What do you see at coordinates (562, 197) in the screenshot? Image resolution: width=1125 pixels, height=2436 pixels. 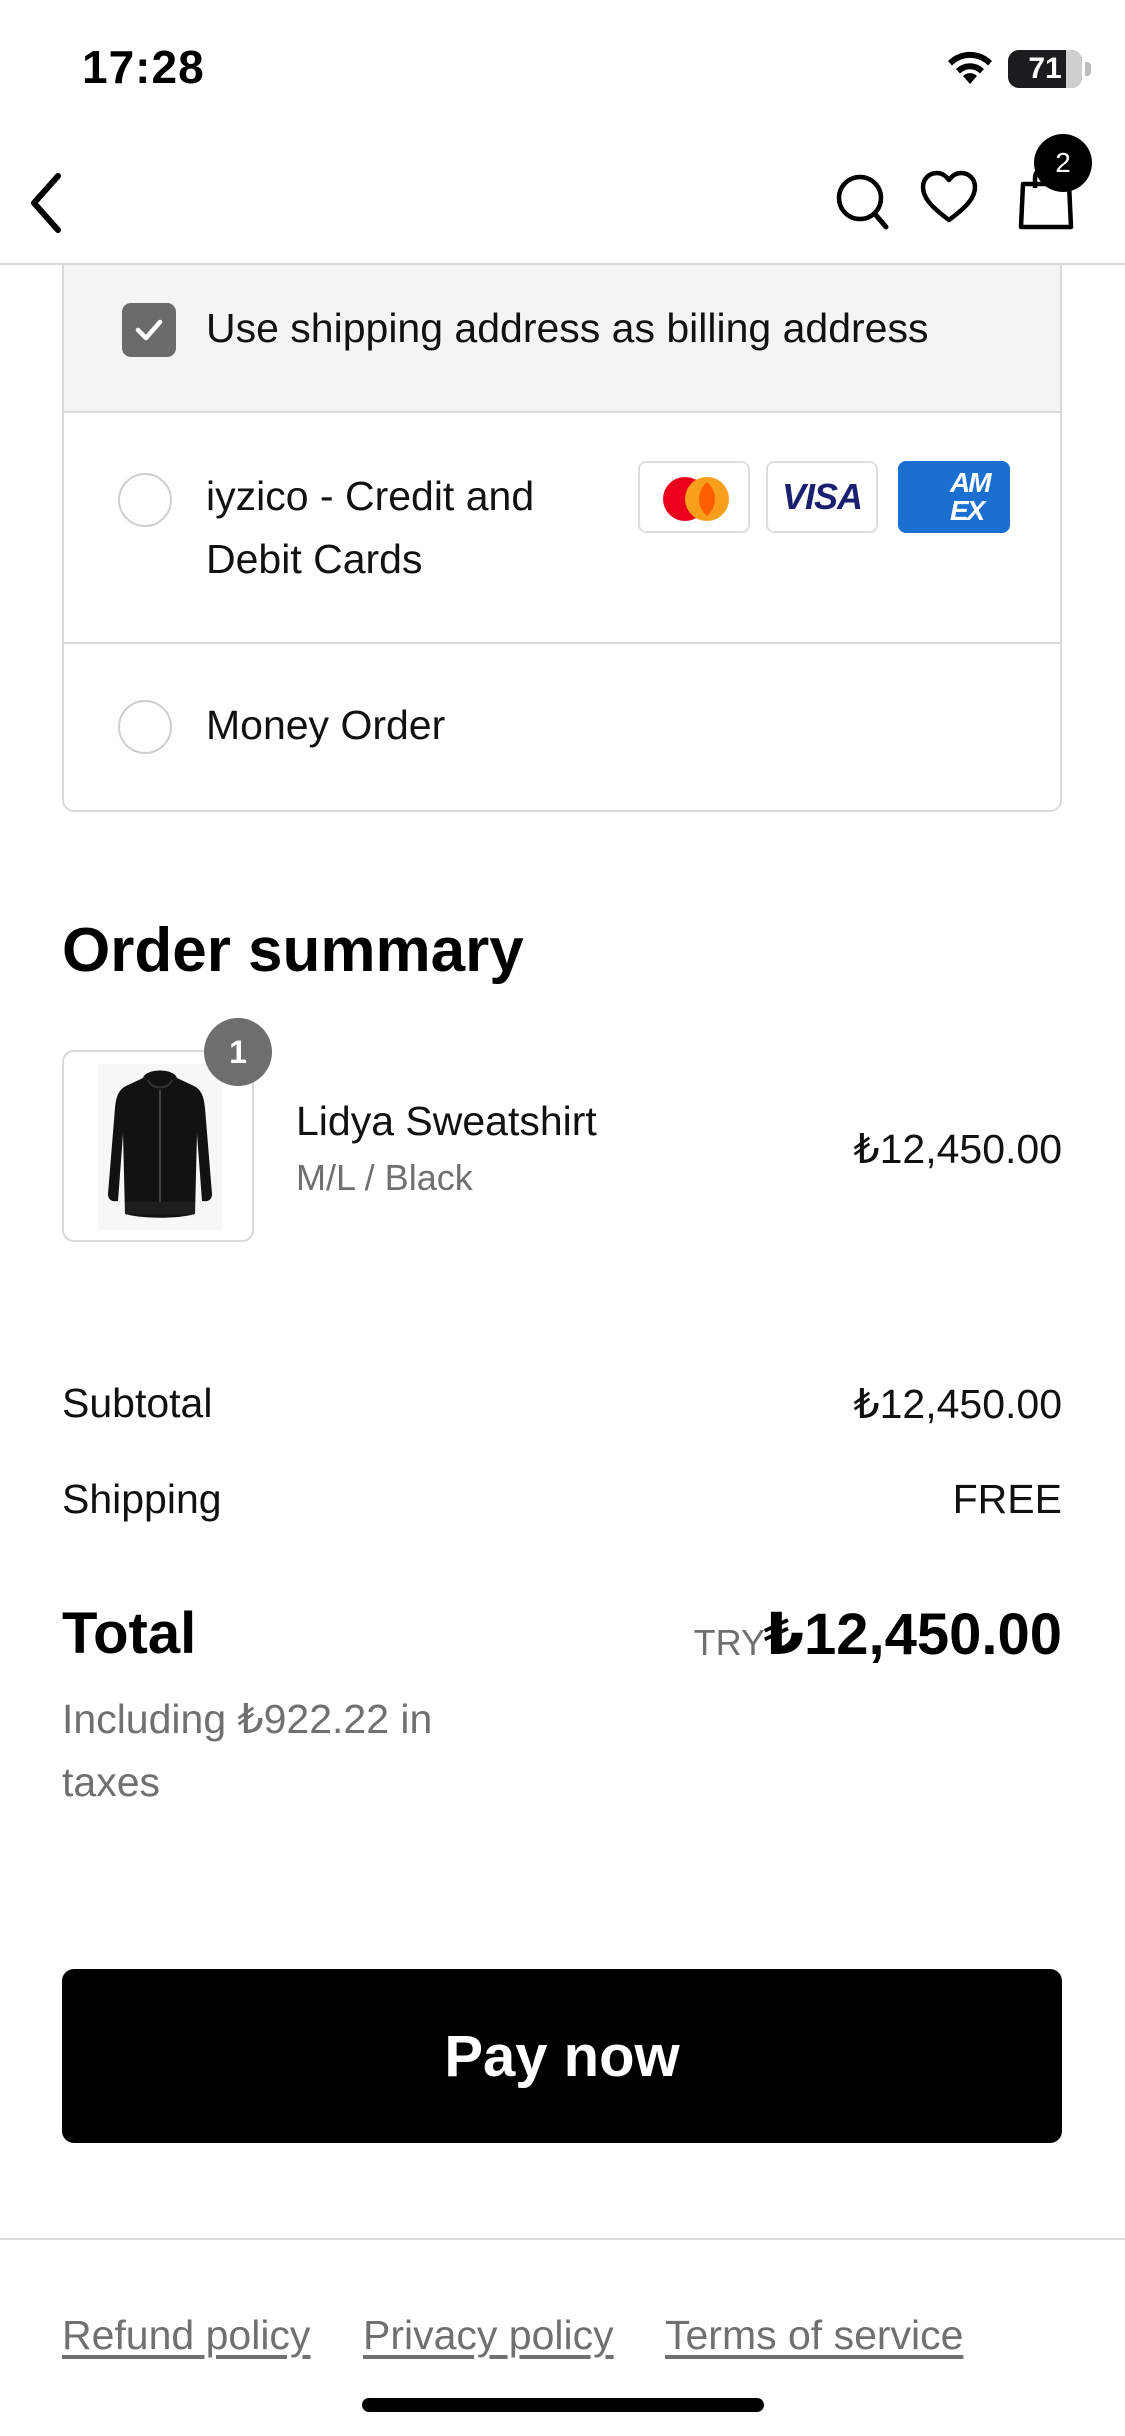 I see `top-navigation: 2` at bounding box center [562, 197].